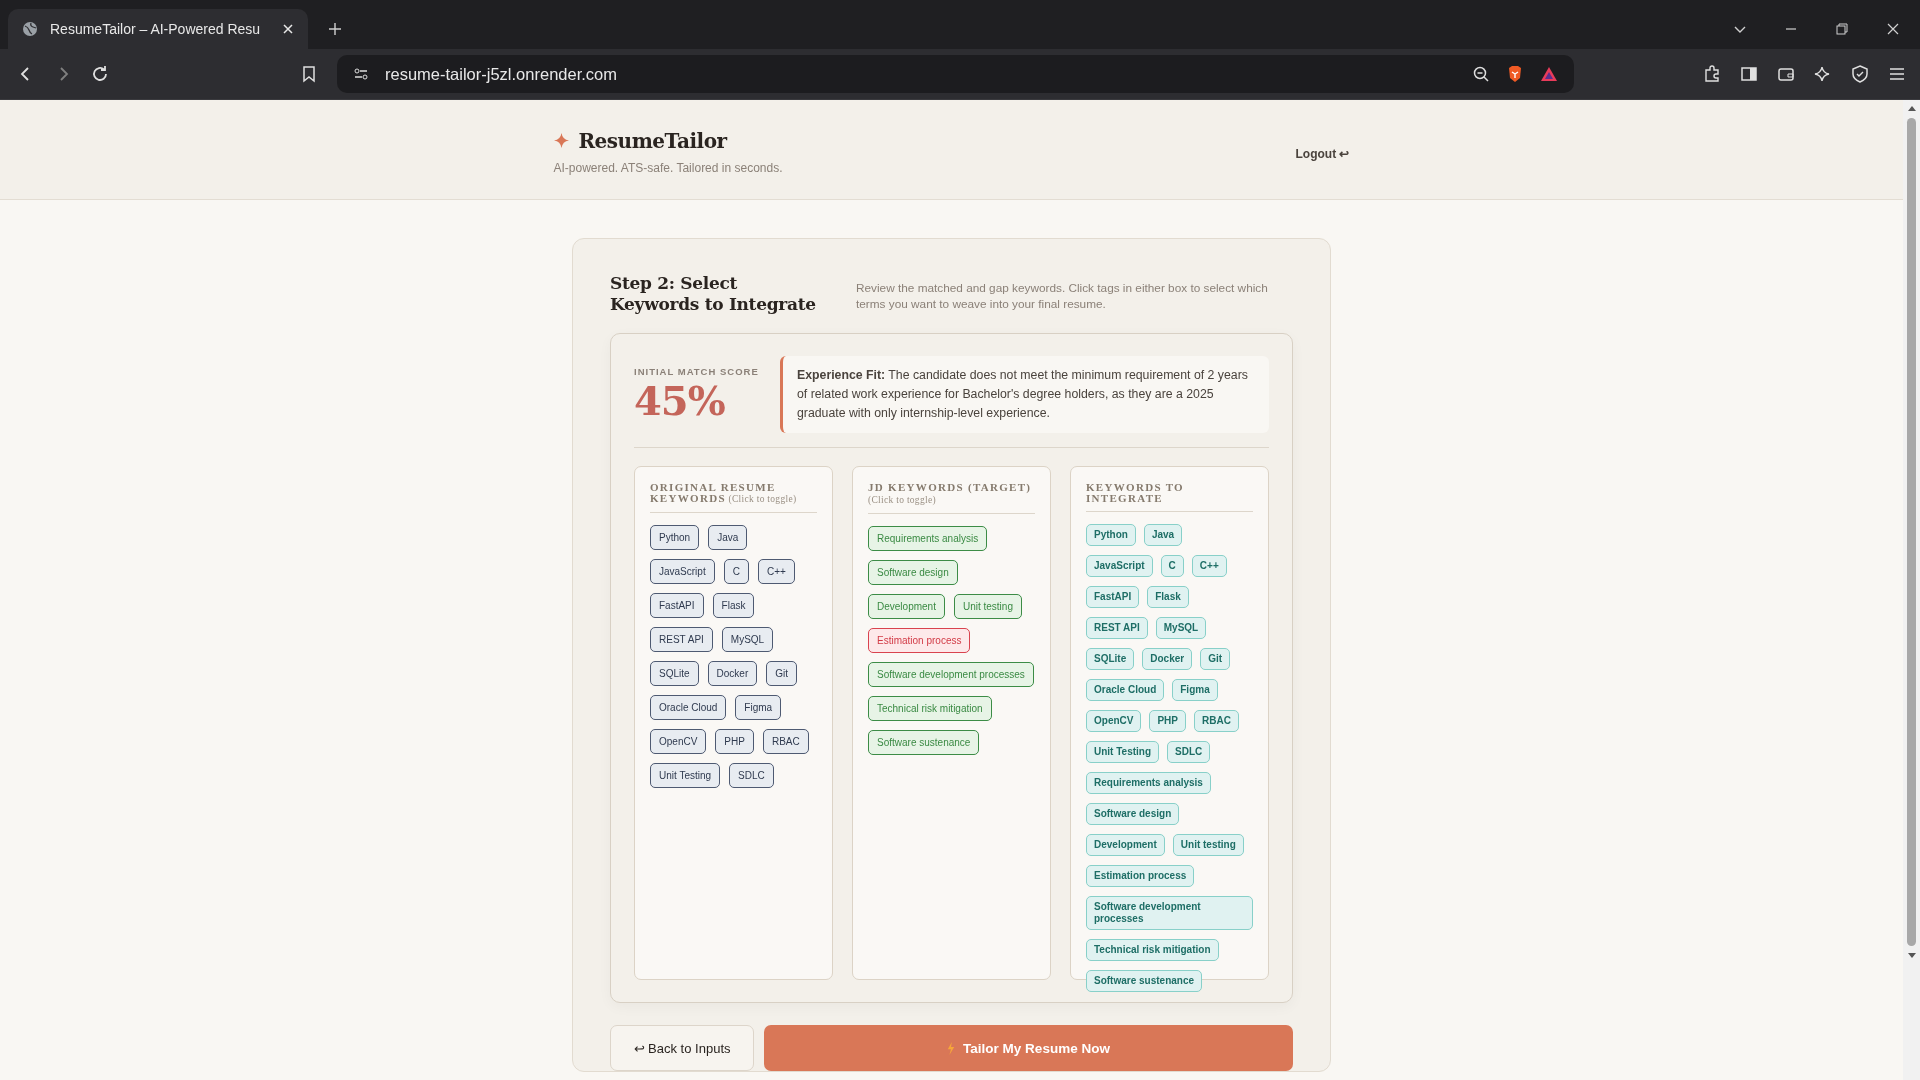 The width and height of the screenshot is (1920, 1080). I want to click on tagline: AI-powered. ATS-safe. Tailored in seconds., so click(668, 167).